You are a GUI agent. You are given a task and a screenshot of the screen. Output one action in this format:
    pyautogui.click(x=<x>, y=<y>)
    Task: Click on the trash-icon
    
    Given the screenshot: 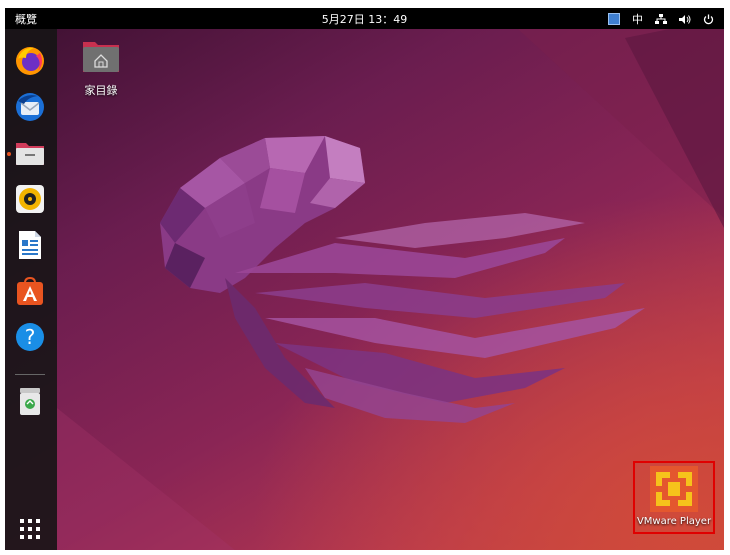 What is the action you would take?
    pyautogui.click(x=30, y=401)
    